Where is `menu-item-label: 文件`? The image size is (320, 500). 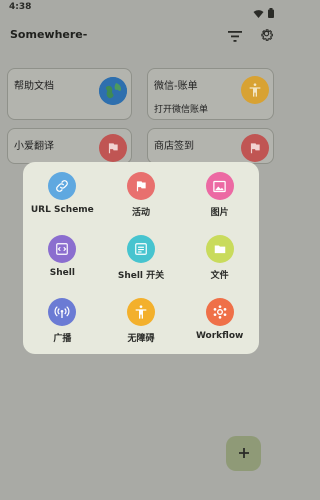
menu-item-label: 文件 is located at coordinates (219, 276).